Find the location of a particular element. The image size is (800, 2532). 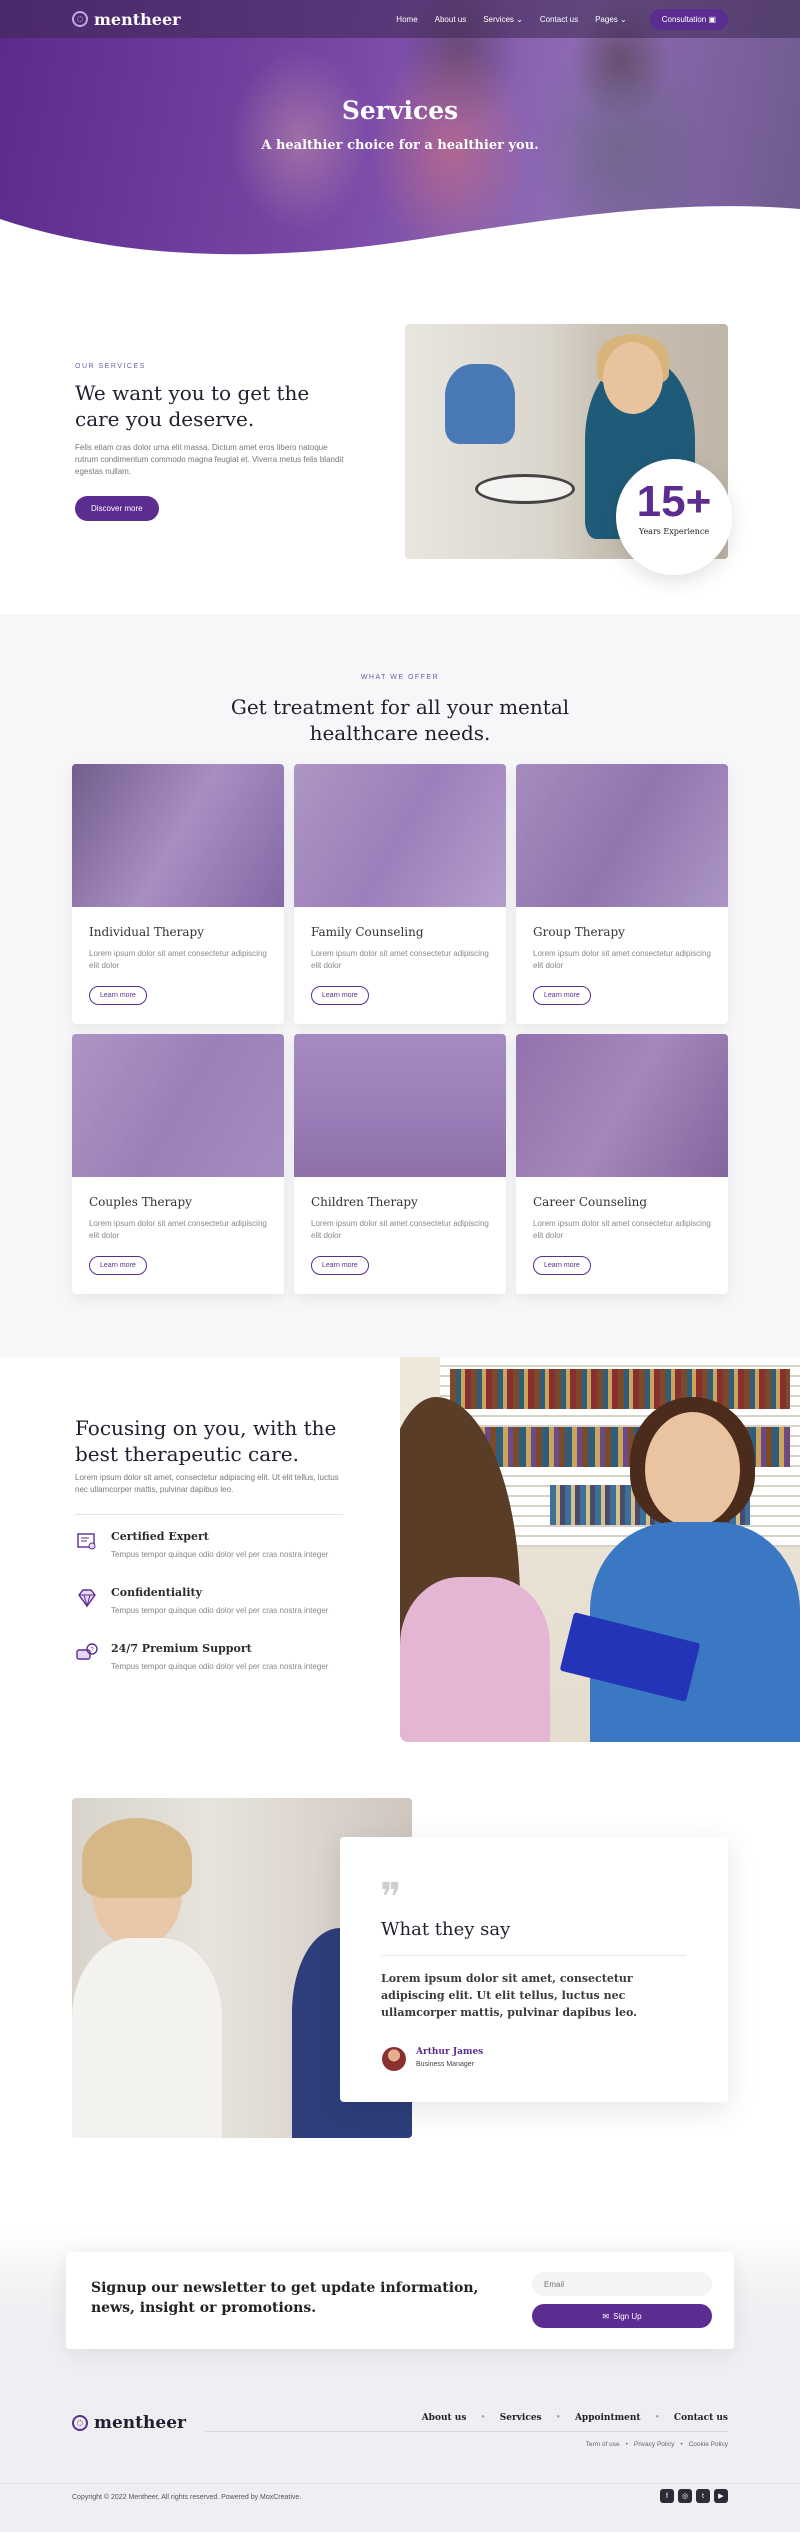

section-heading: We want you to get the care you deserve. is located at coordinates (192, 406).